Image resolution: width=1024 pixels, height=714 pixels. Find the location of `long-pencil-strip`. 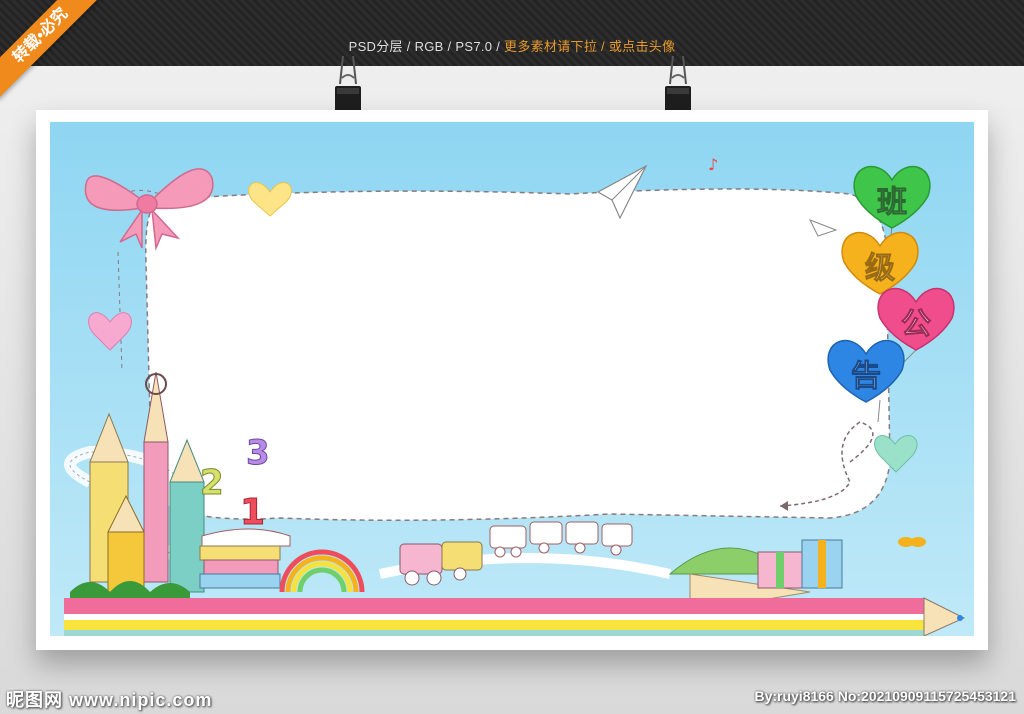

long-pencil-strip is located at coordinates (515, 616).